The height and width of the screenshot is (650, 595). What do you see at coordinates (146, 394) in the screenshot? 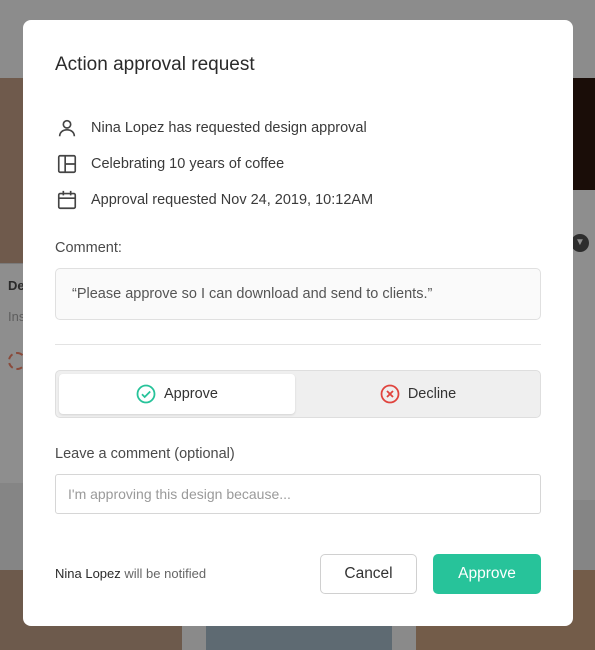
I see `check-circle-icon` at bounding box center [146, 394].